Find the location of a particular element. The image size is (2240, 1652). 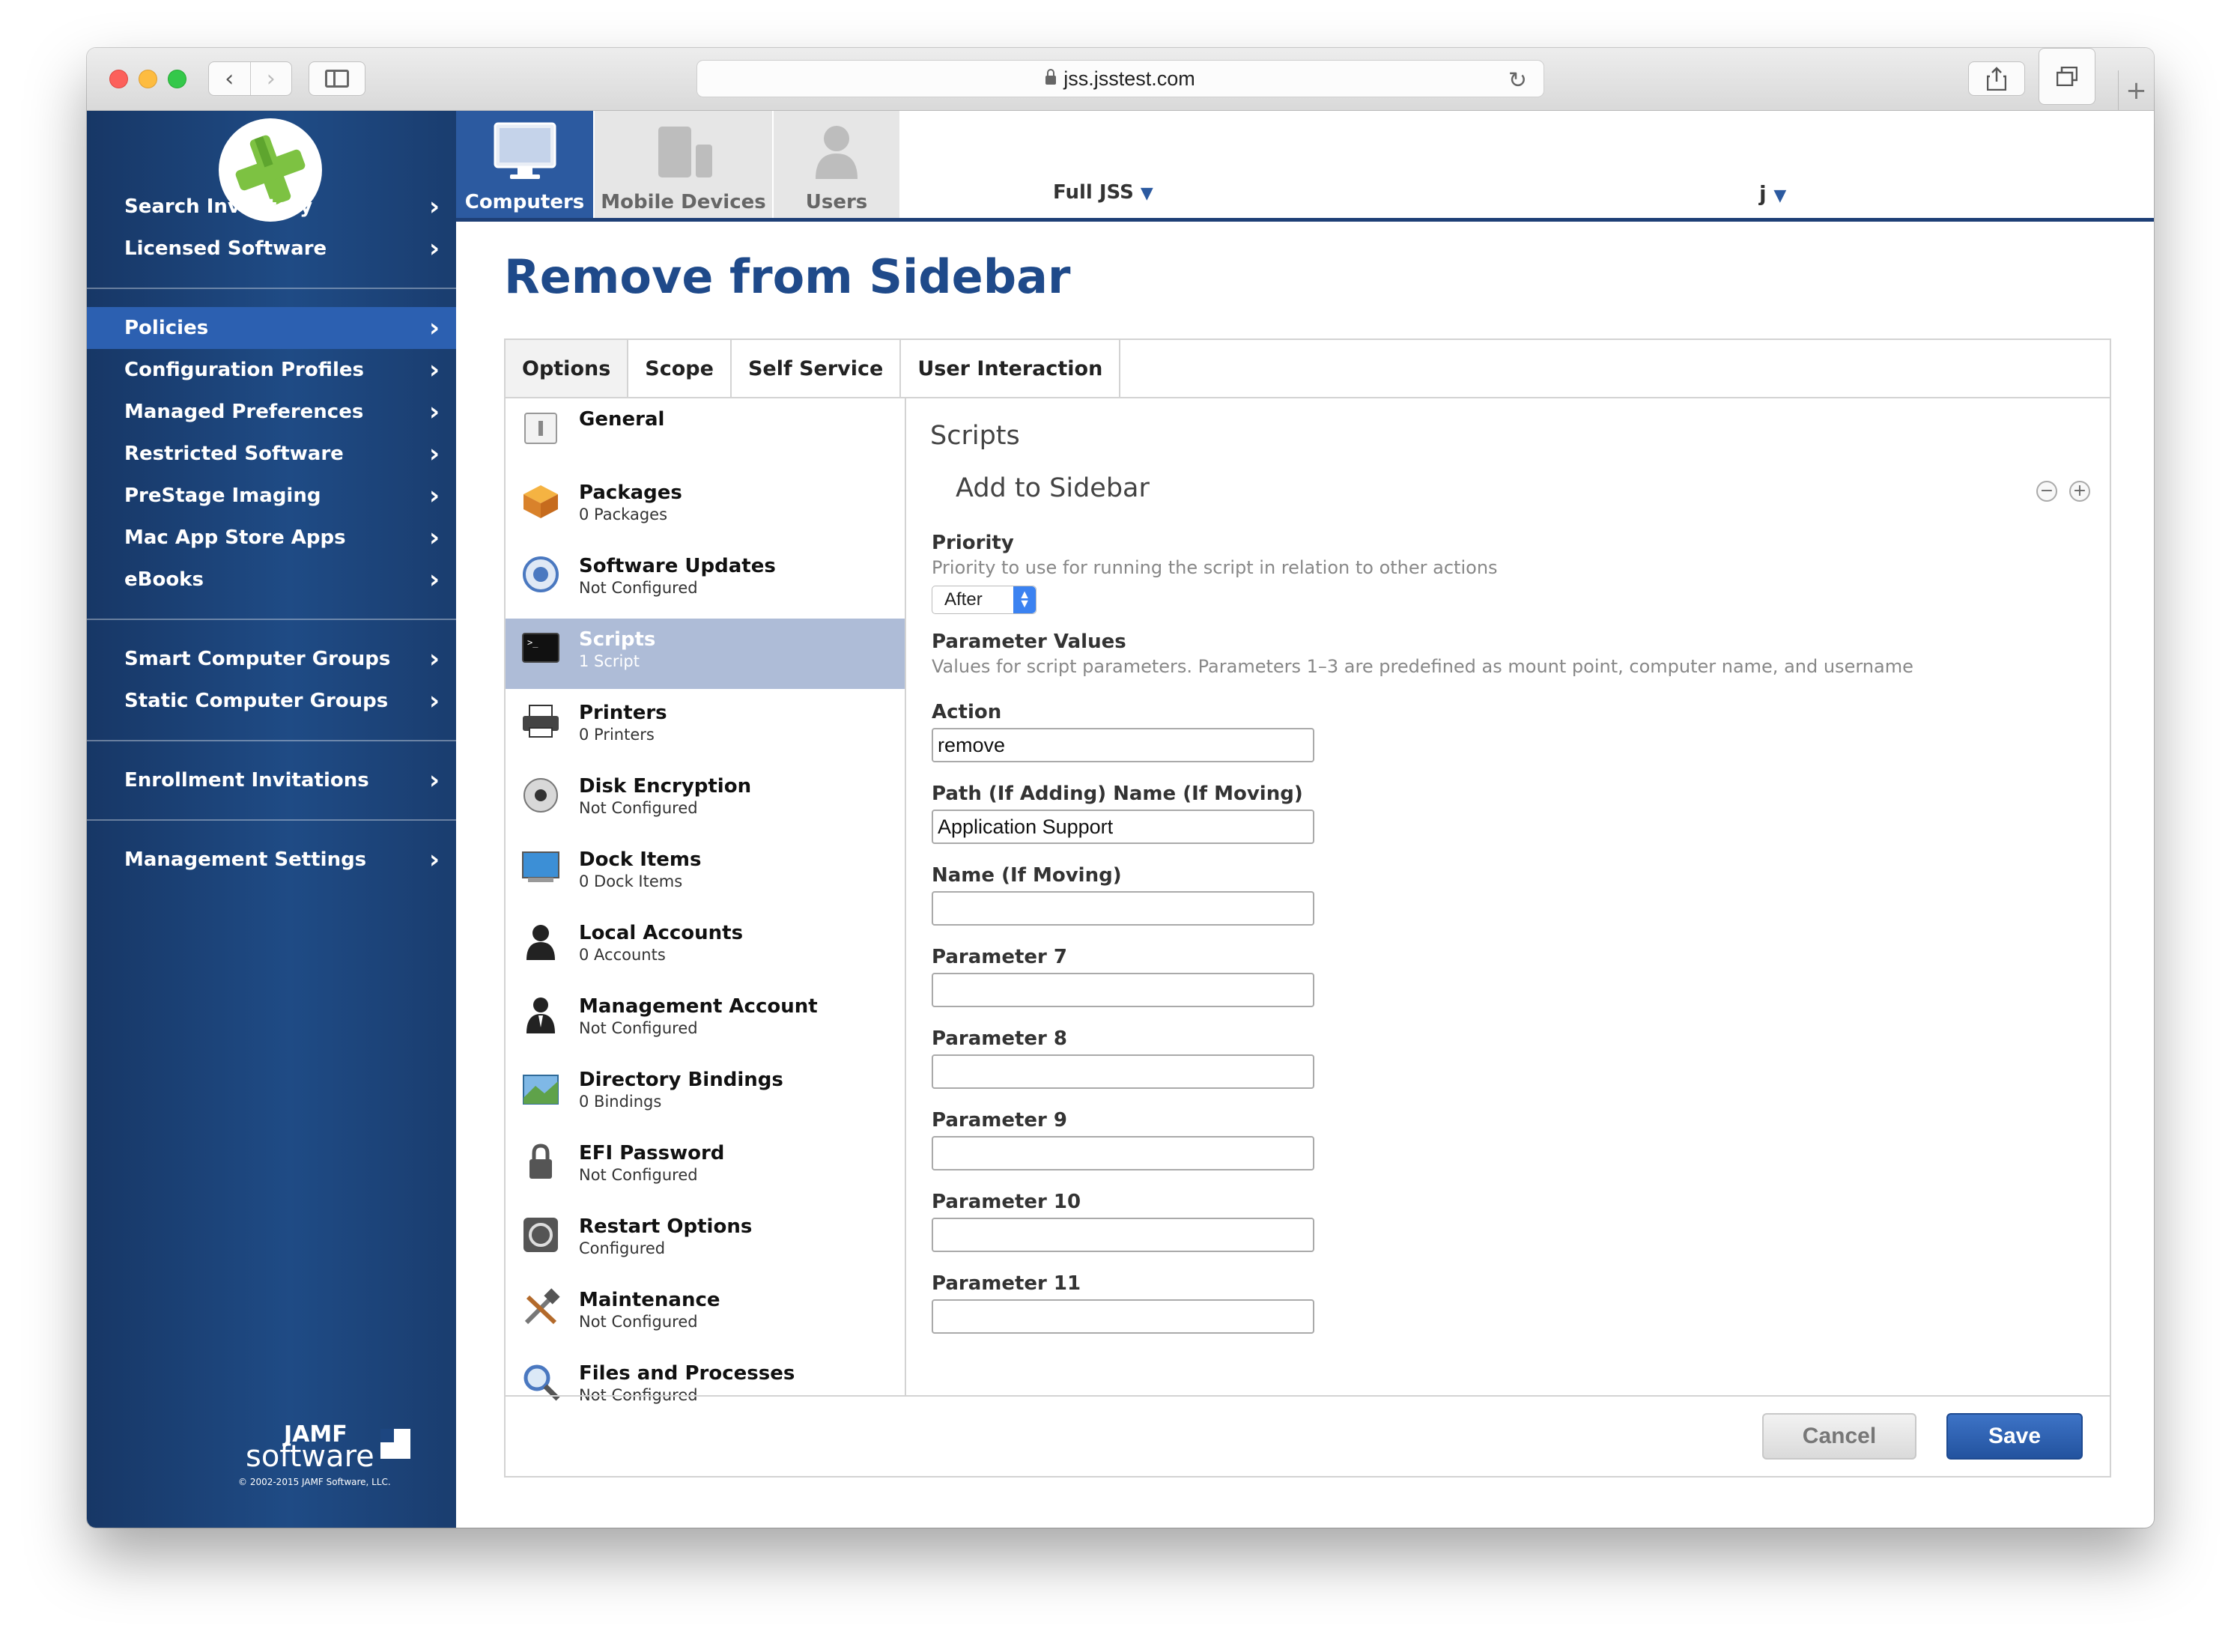

priority-select: After ▲ ▼ is located at coordinates (984, 600).